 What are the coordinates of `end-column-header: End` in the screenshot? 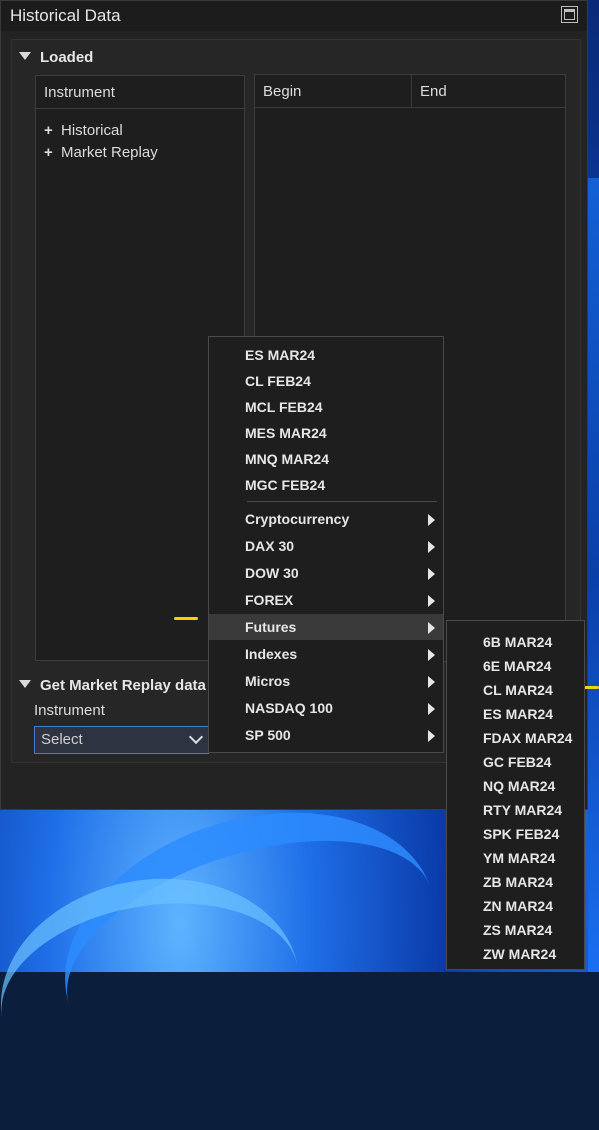 It's located at (488, 91).